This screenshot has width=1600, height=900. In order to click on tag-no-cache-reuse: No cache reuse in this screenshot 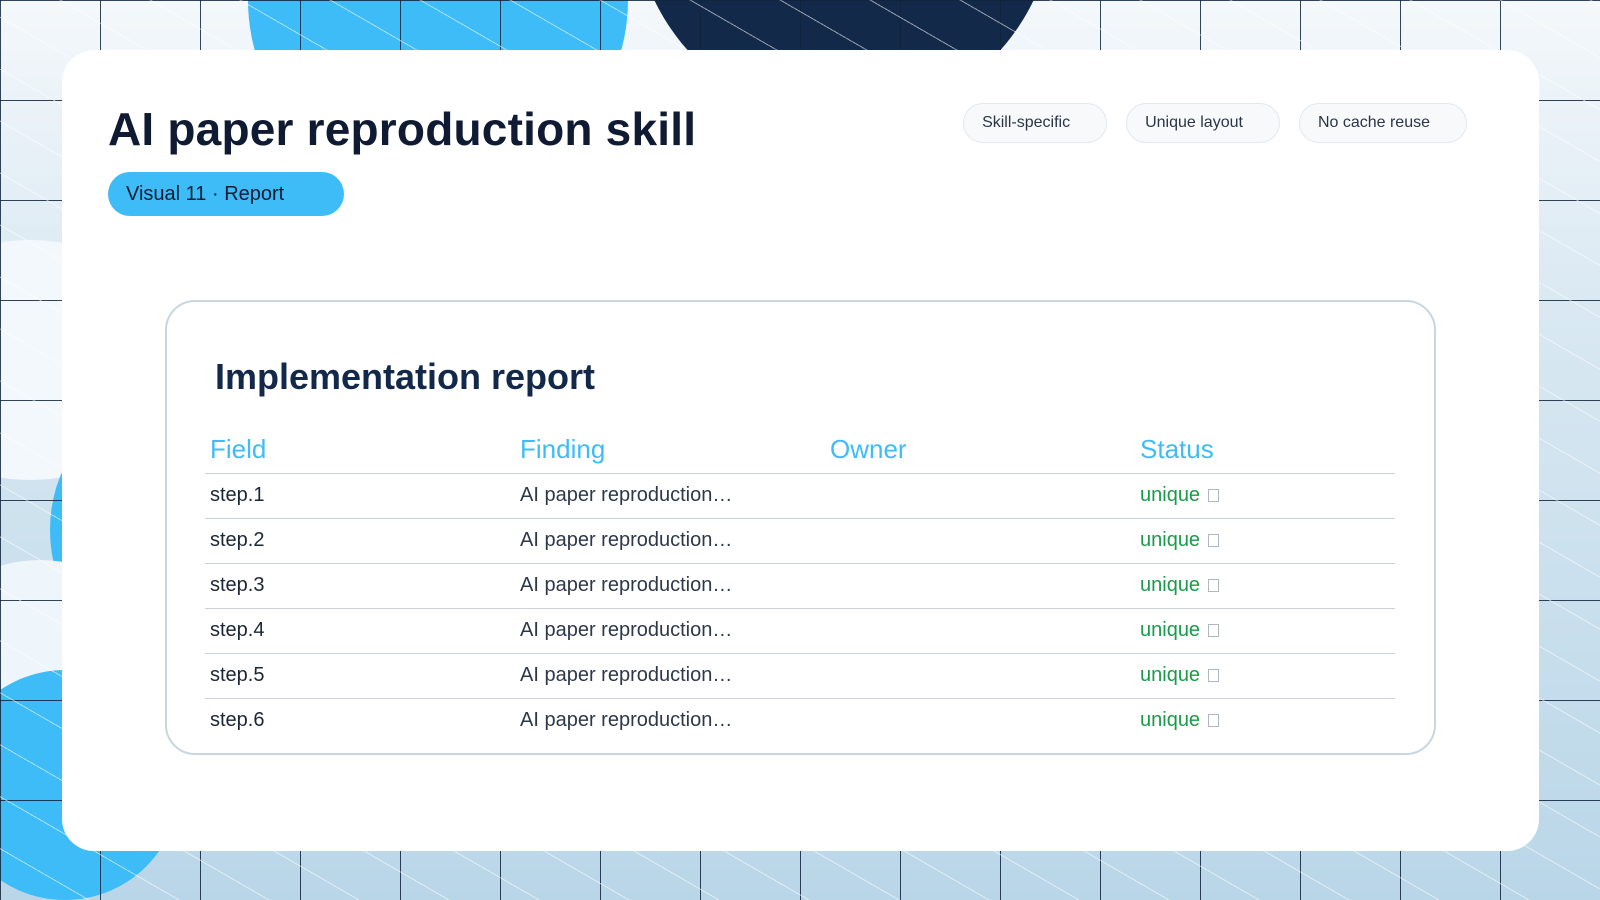, I will do `click(1382, 123)`.